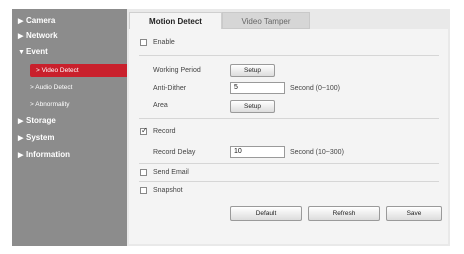  What do you see at coordinates (317, 152) in the screenshot?
I see `record-delay-unit: Second (10~300)` at bounding box center [317, 152].